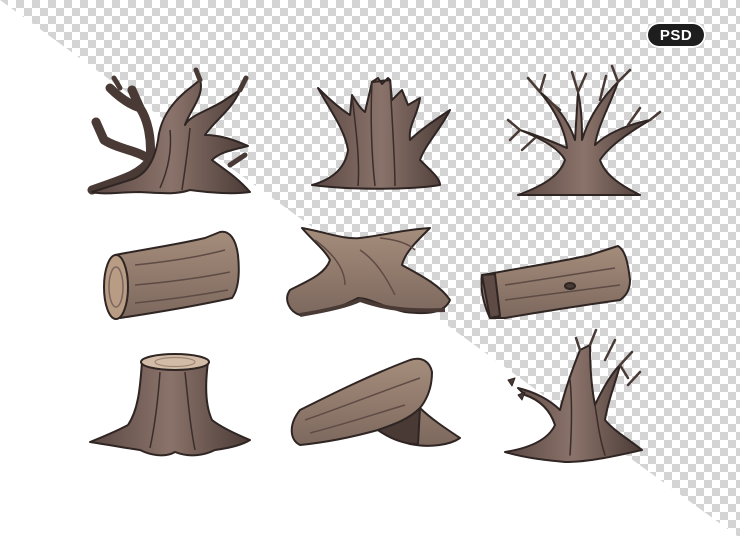  Describe the element at coordinates (171, 275) in the screenshot. I see `log-icon` at that location.